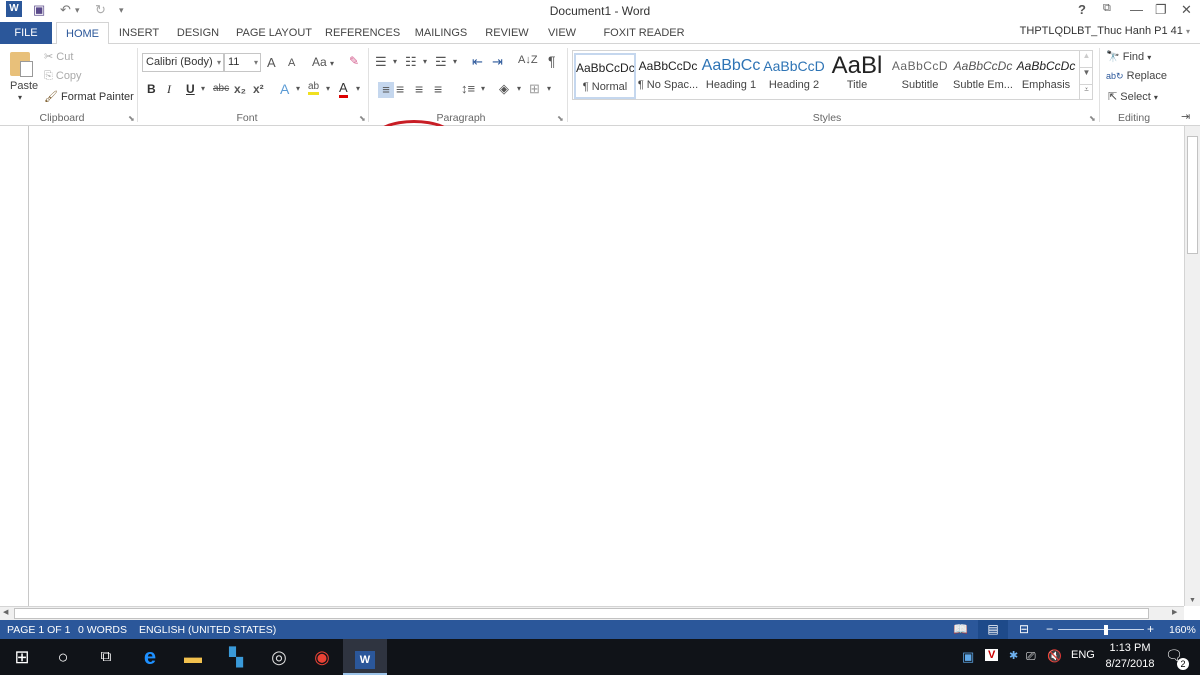 The image size is (1200, 675). What do you see at coordinates (24, 86) in the screenshot?
I see `paste-label: Paste` at bounding box center [24, 86].